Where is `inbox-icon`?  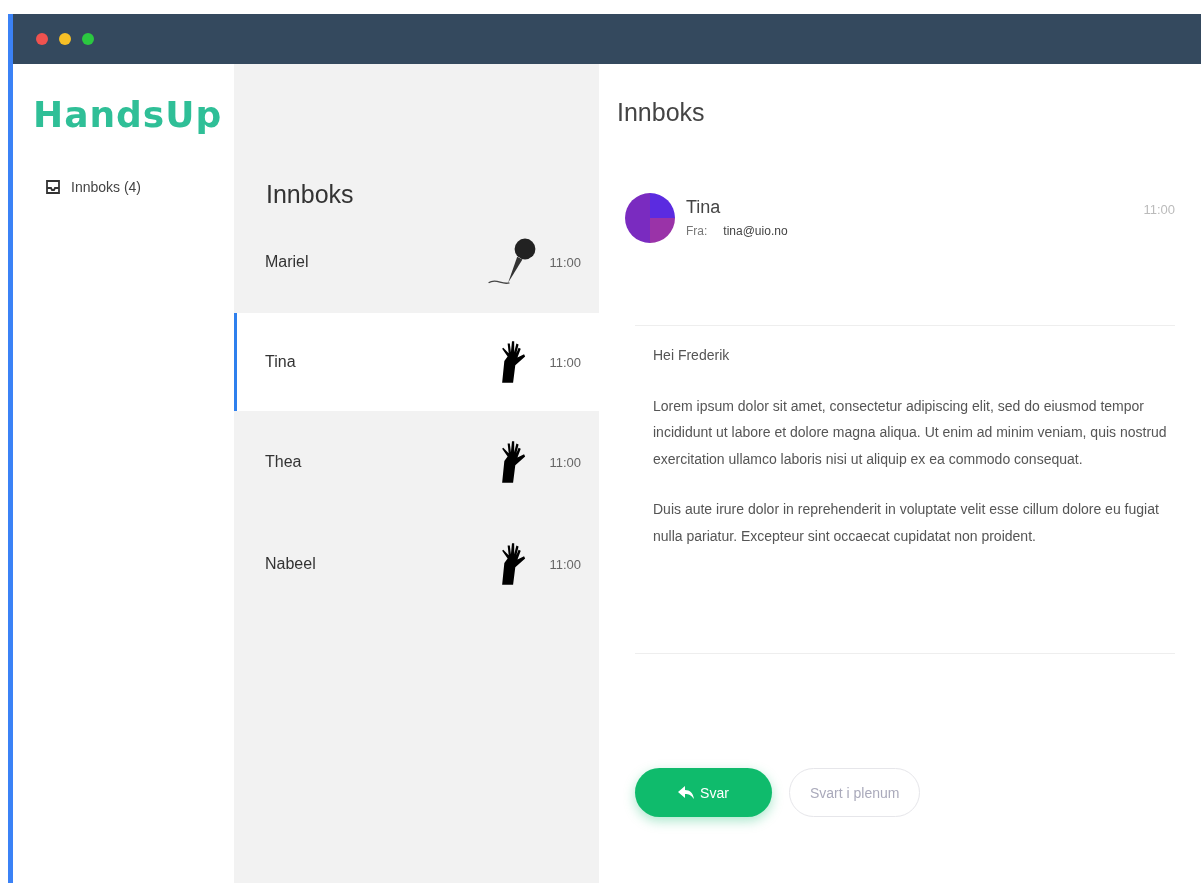 inbox-icon is located at coordinates (53, 187).